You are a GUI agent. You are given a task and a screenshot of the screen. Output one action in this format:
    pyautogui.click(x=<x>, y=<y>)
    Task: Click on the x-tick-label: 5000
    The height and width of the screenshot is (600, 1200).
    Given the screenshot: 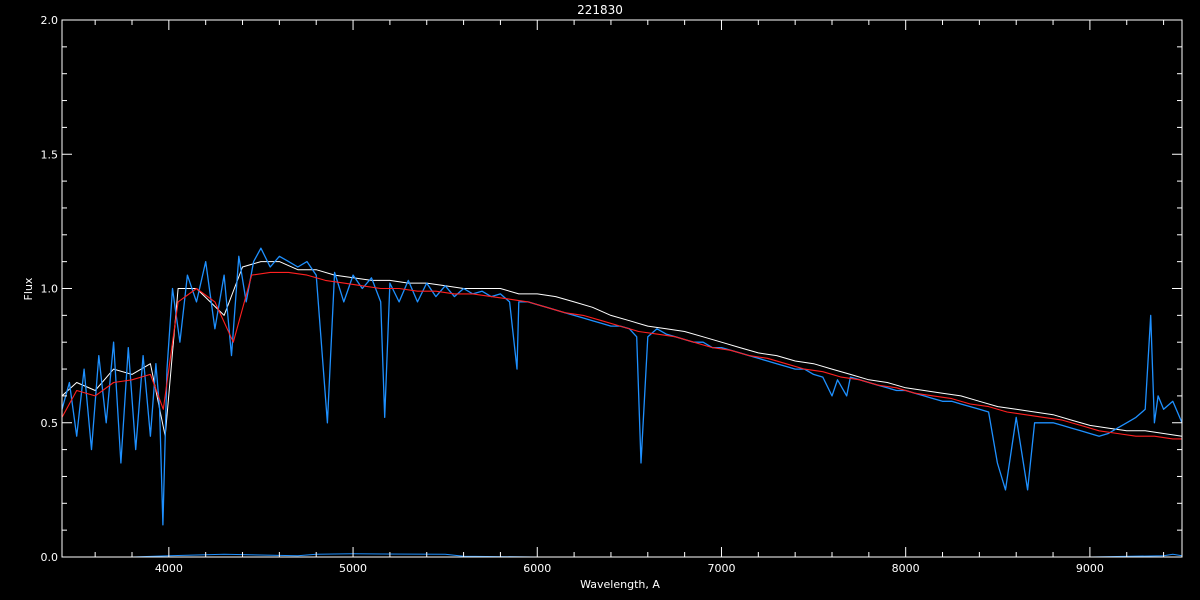 What is the action you would take?
    pyautogui.click(x=353, y=568)
    